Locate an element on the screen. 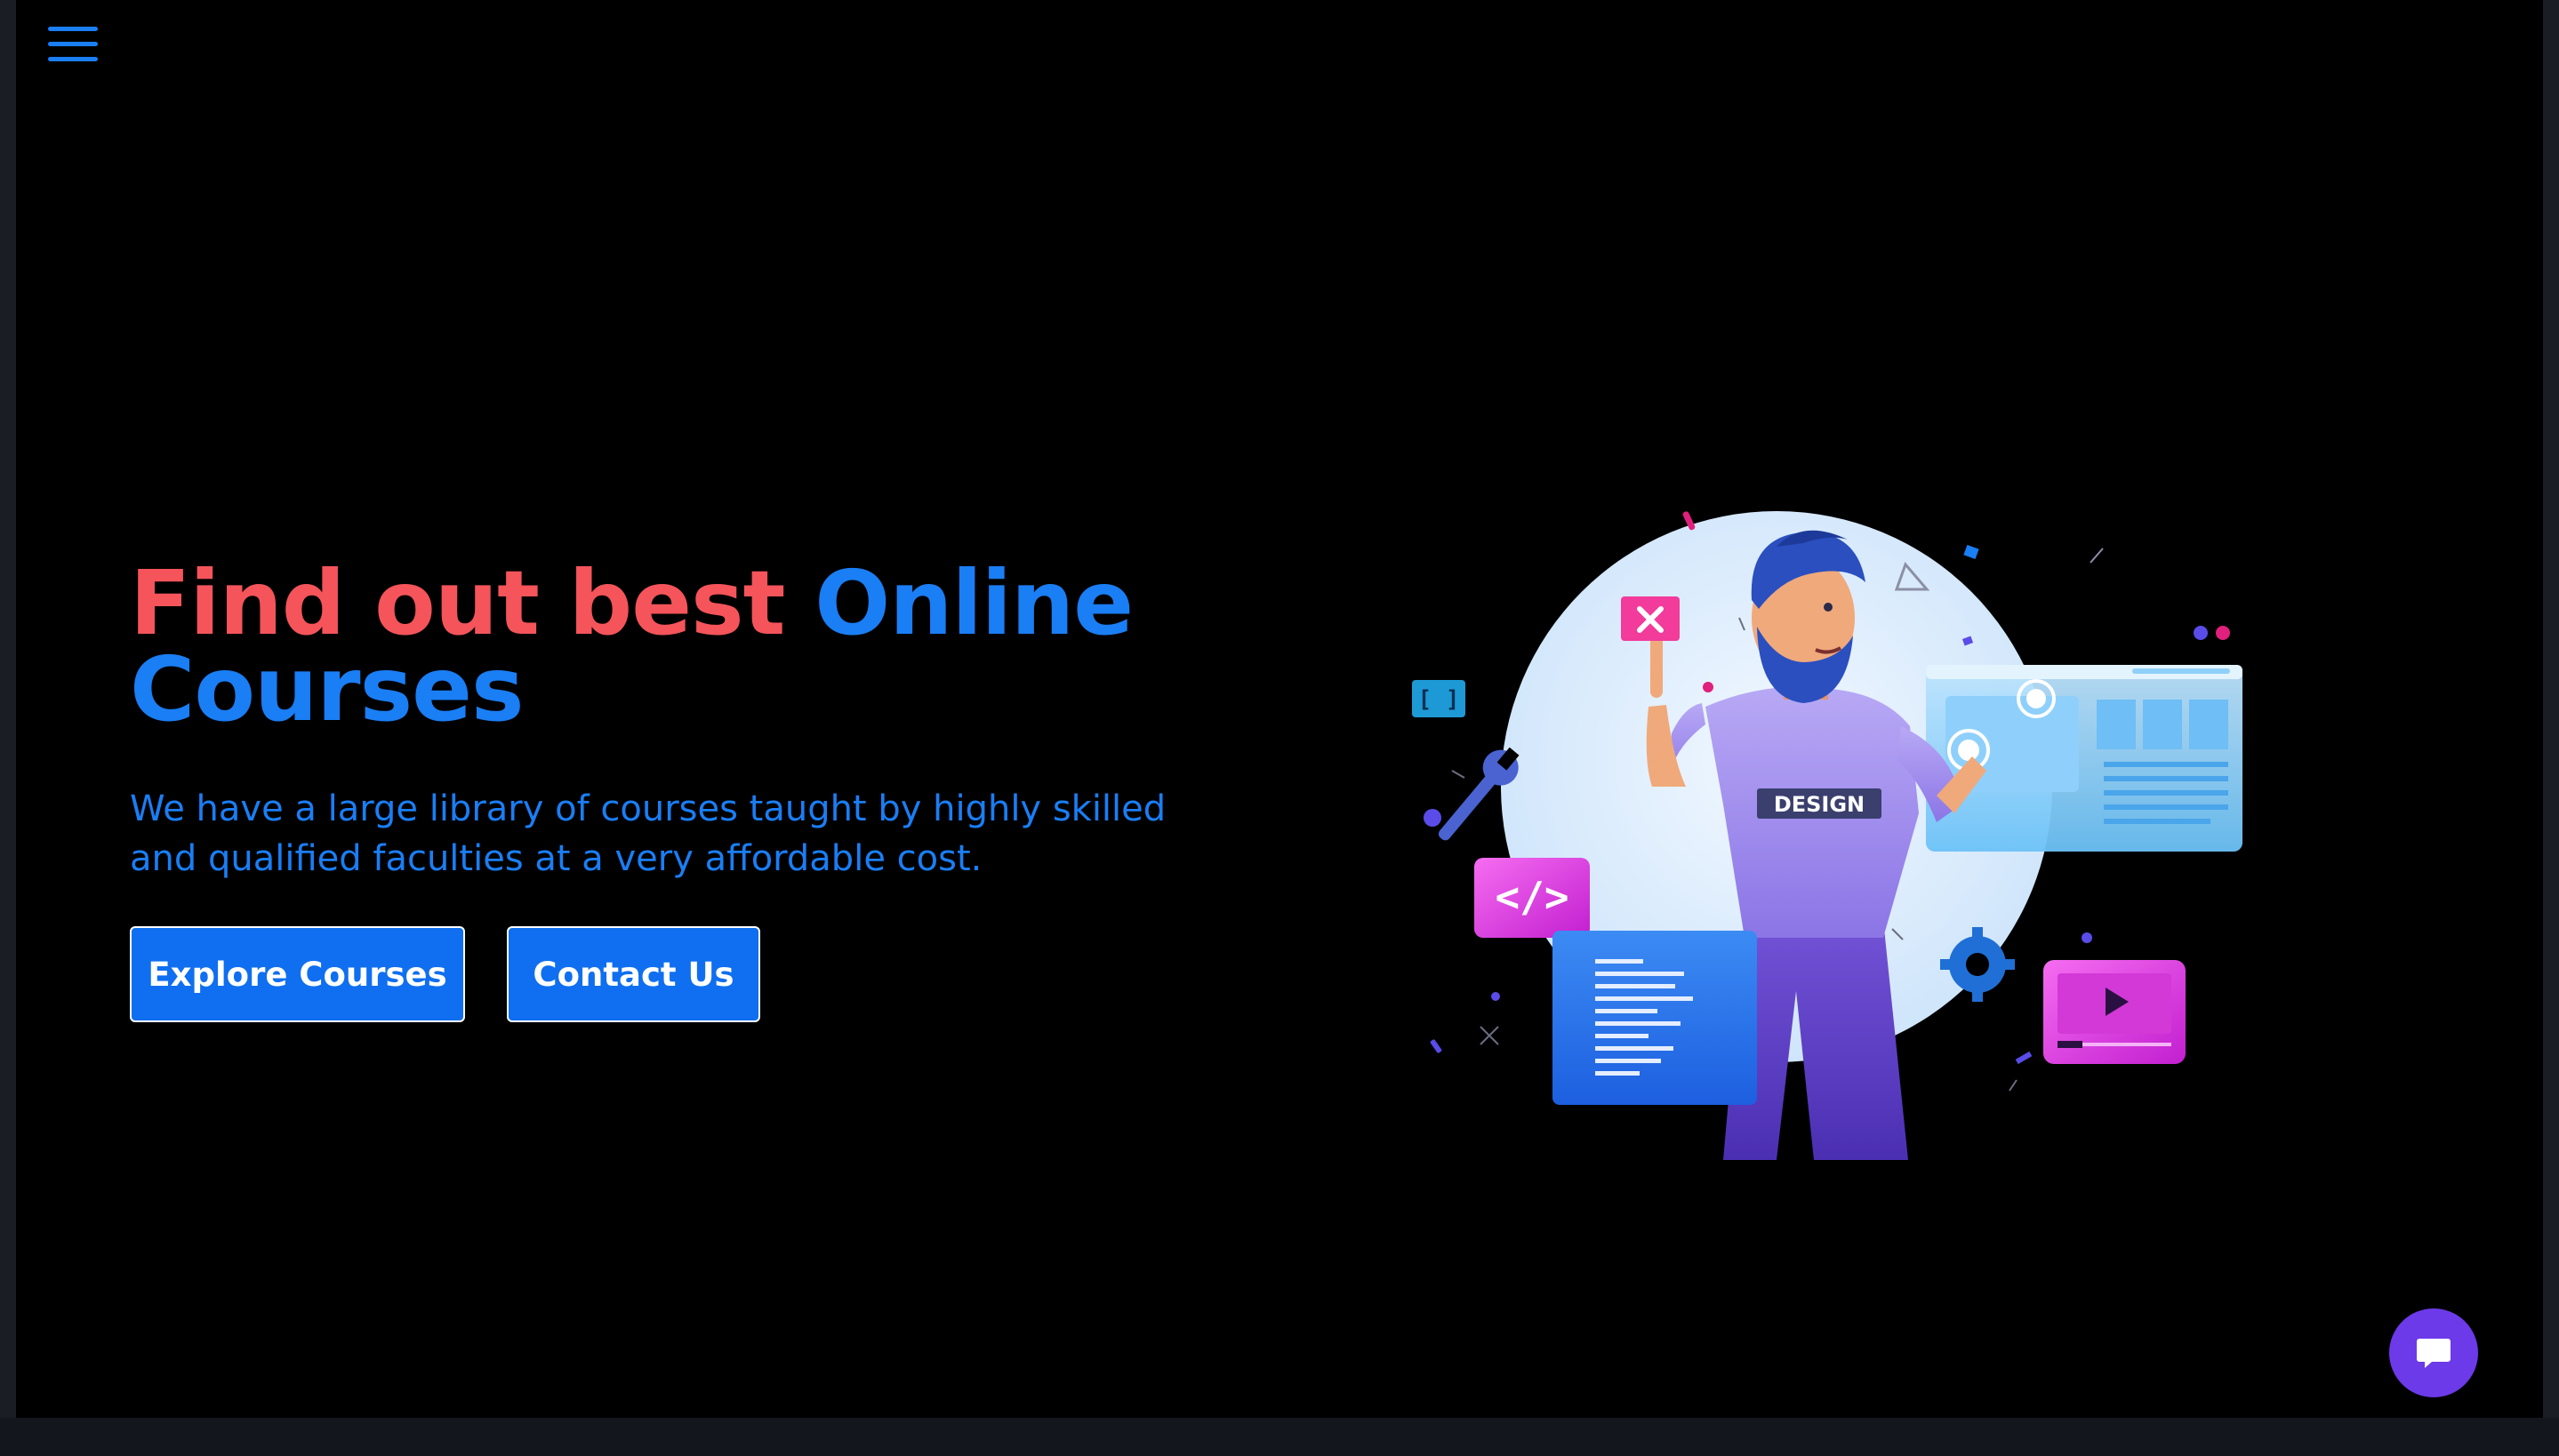 This screenshot has width=2559, height=1456. hamburger-menu-icon is located at coordinates (73, 44).